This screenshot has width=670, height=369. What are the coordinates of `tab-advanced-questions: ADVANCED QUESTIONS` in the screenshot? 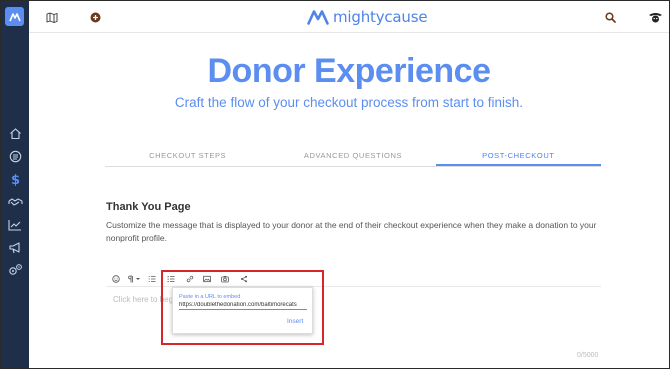 It's located at (352, 156).